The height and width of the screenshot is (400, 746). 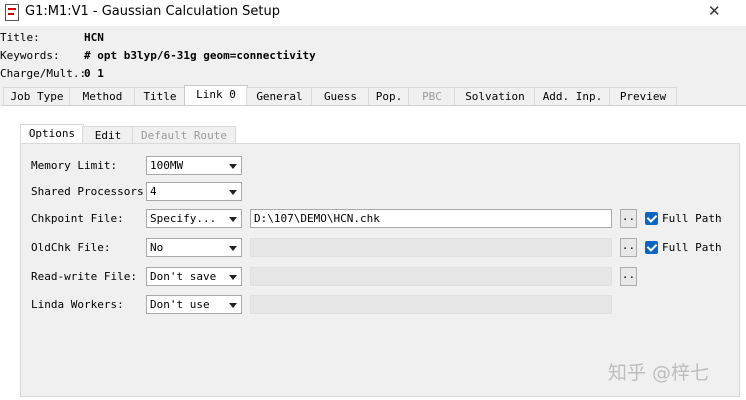 What do you see at coordinates (167, 165) in the screenshot?
I see `memory-limit-value: 100MW` at bounding box center [167, 165].